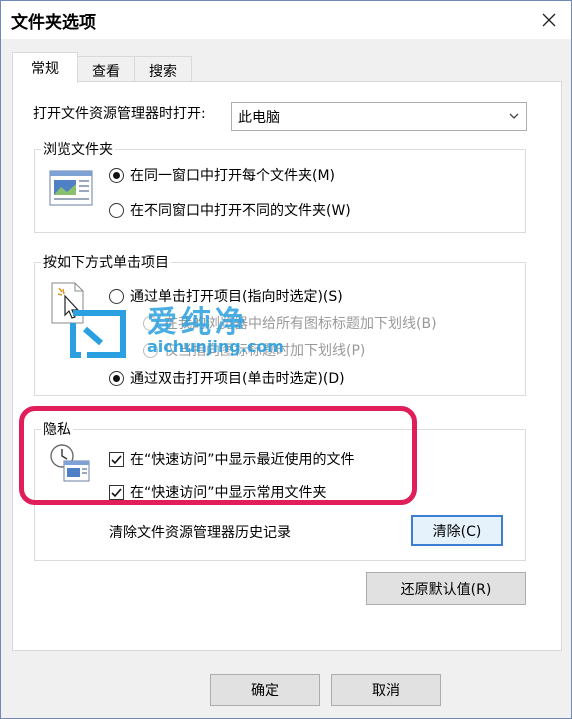 The image size is (572, 719). What do you see at coordinates (163, 69) in the screenshot?
I see `tab-search: 搜索` at bounding box center [163, 69].